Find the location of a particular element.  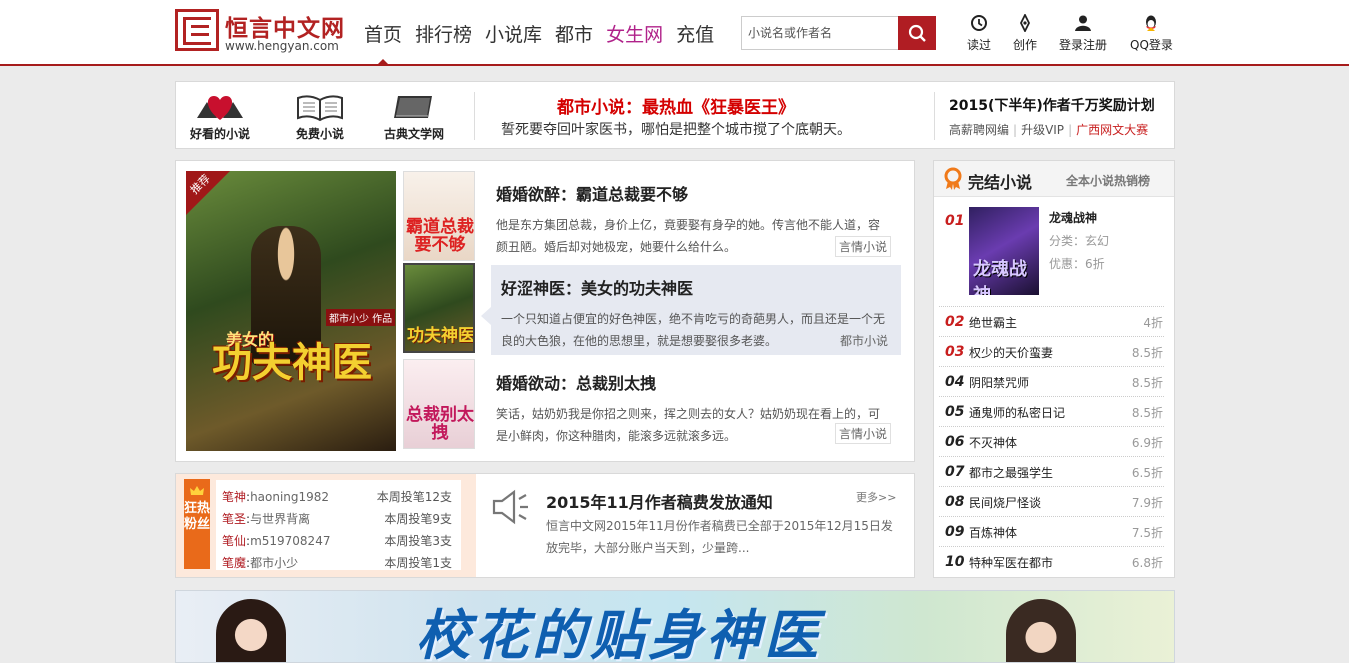

ranking-item: 09 百炼神体 7.5折 is located at coordinates (1051, 532).